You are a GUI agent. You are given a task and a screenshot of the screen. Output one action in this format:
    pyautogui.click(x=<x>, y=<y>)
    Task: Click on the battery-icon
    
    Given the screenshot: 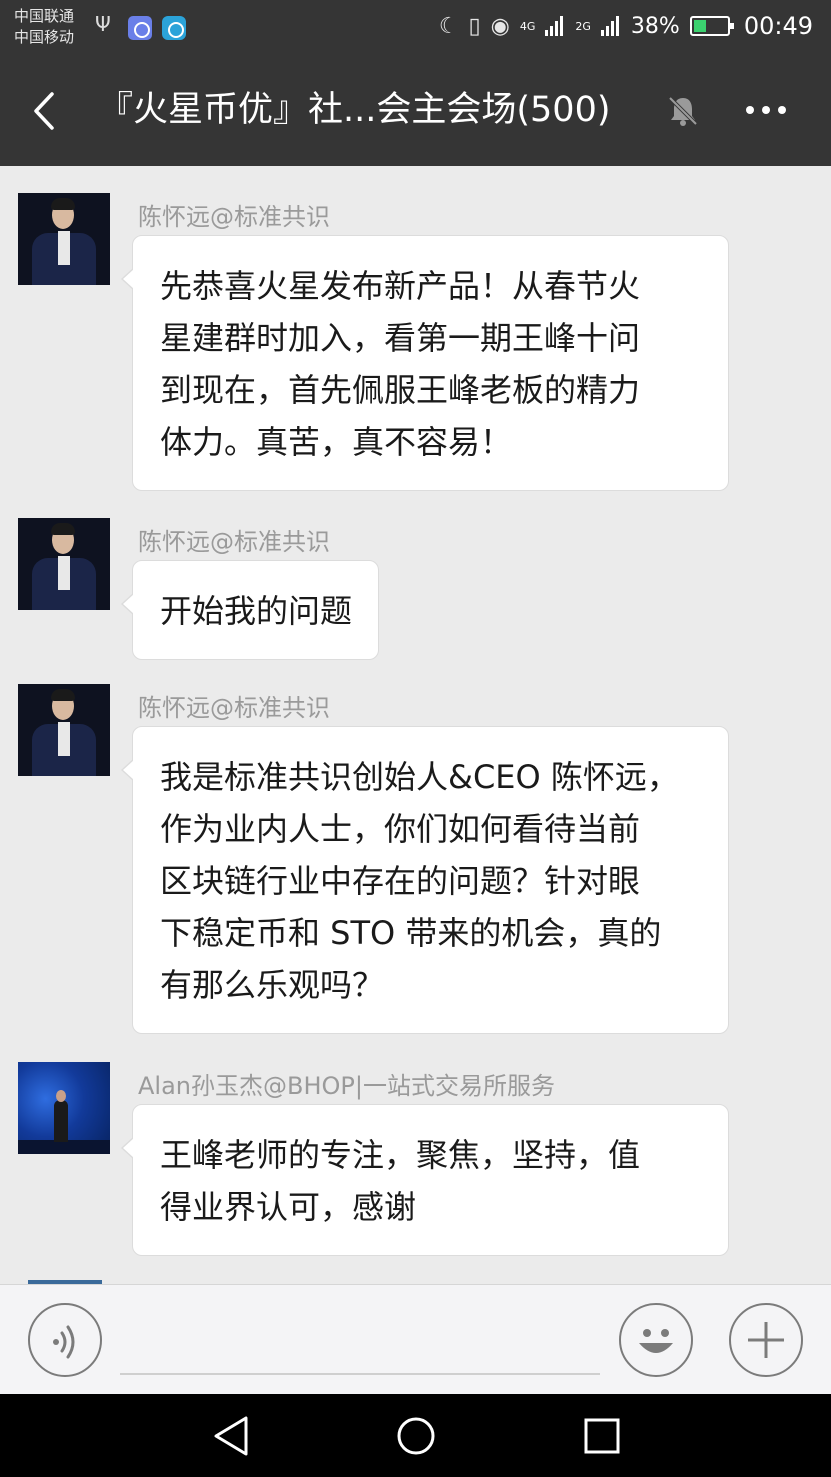 What is the action you would take?
    pyautogui.click(x=711, y=26)
    